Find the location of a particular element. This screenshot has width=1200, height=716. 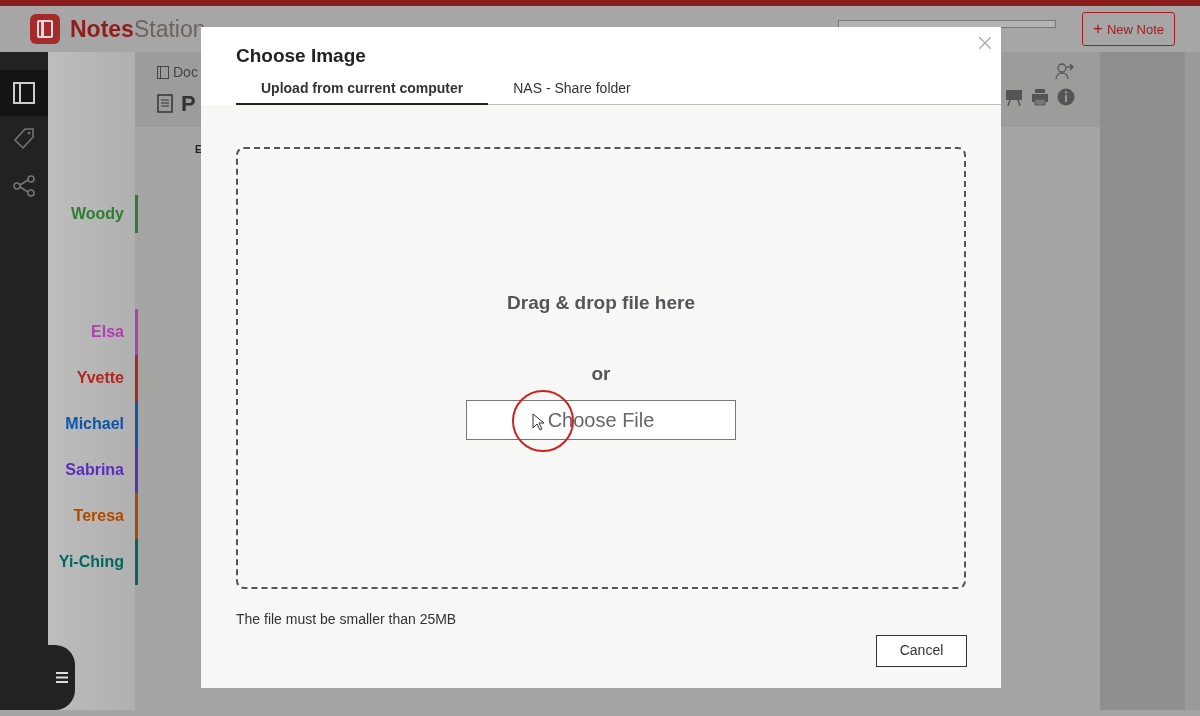

tab: Upload from current computer is located at coordinates (362, 91).